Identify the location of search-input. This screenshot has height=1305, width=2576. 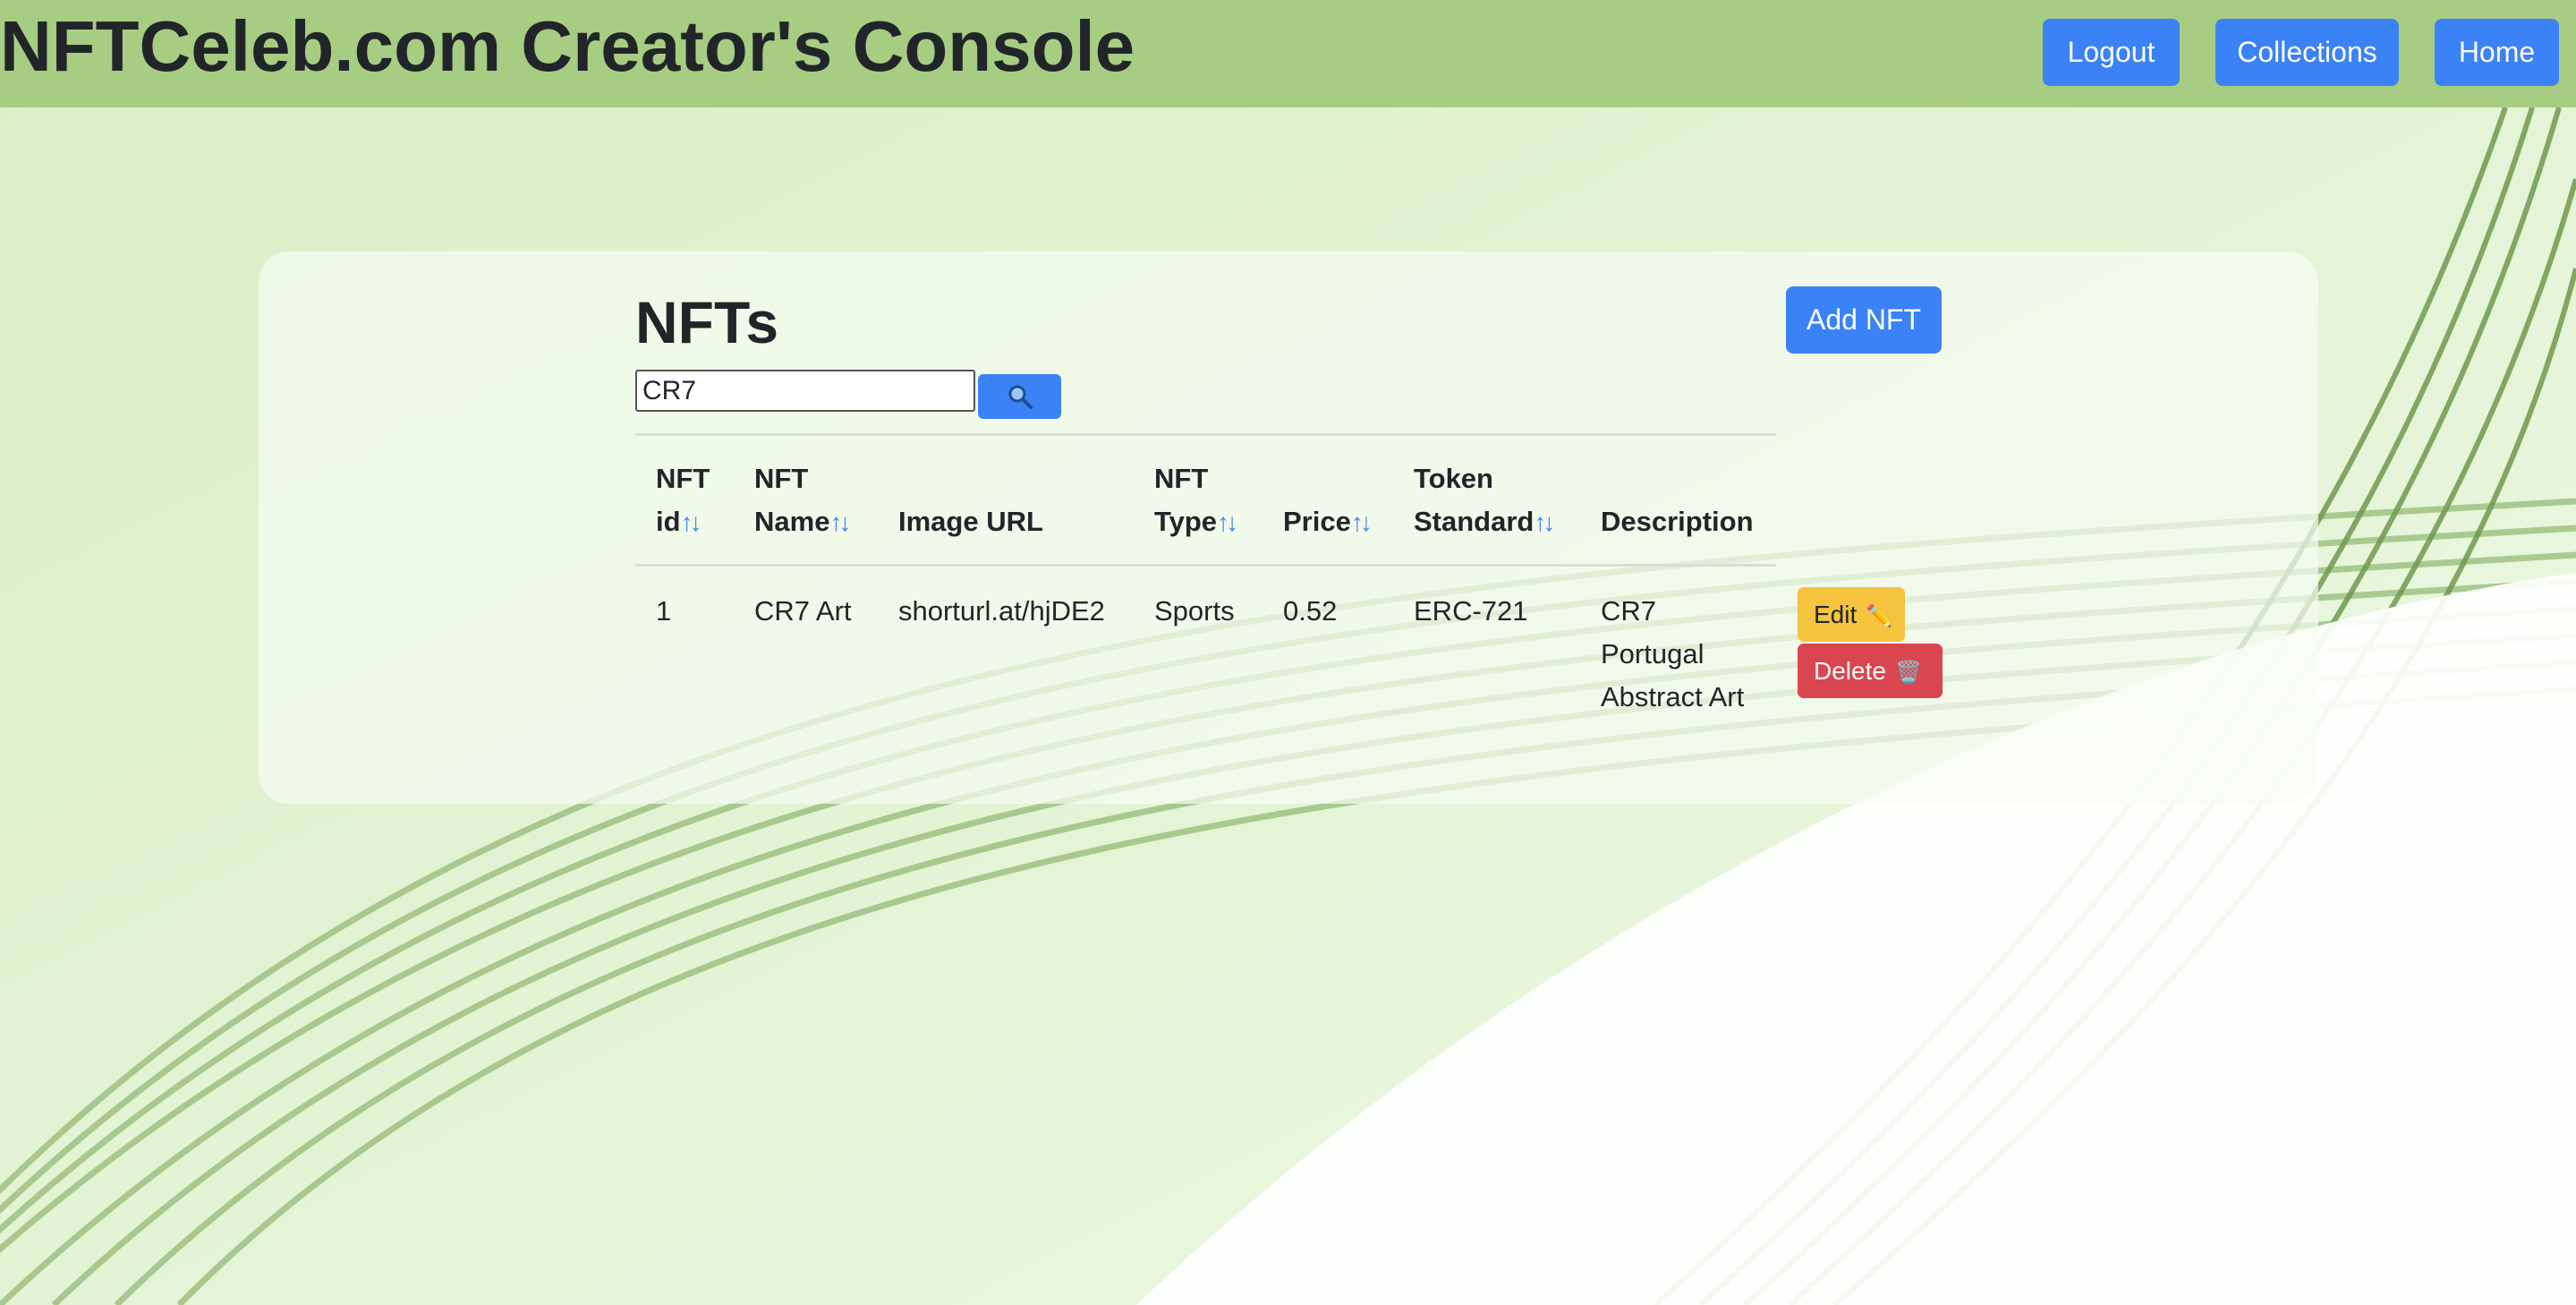
(805, 391).